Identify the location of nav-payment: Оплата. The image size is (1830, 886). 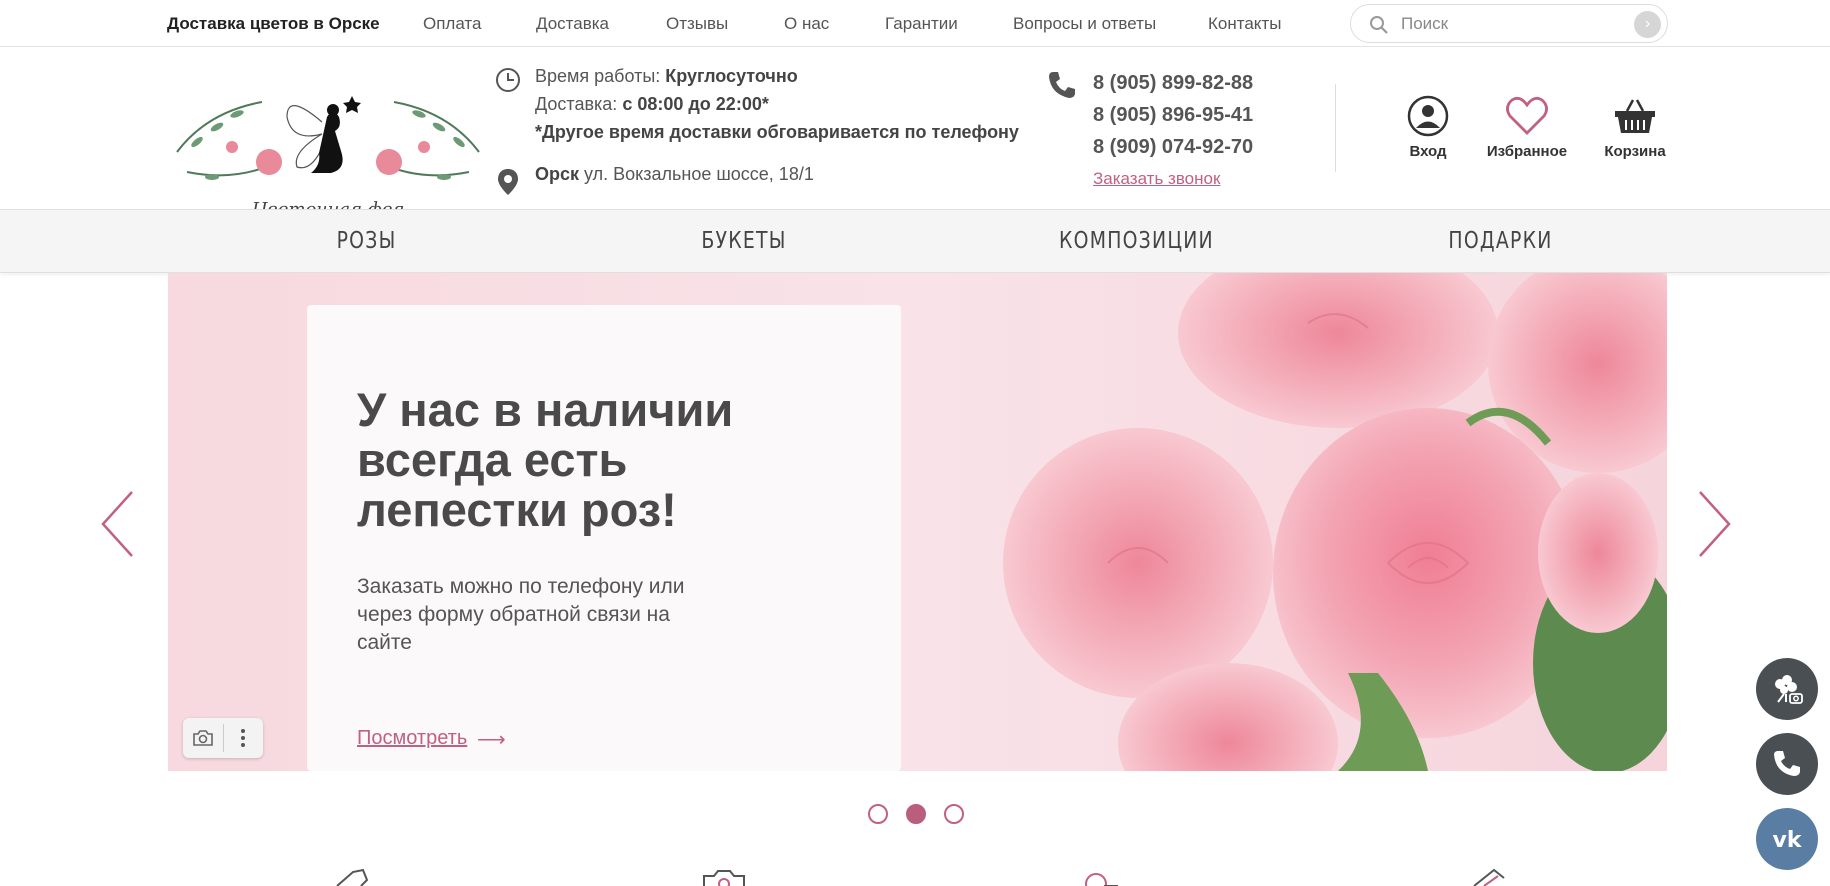
(479, 24).